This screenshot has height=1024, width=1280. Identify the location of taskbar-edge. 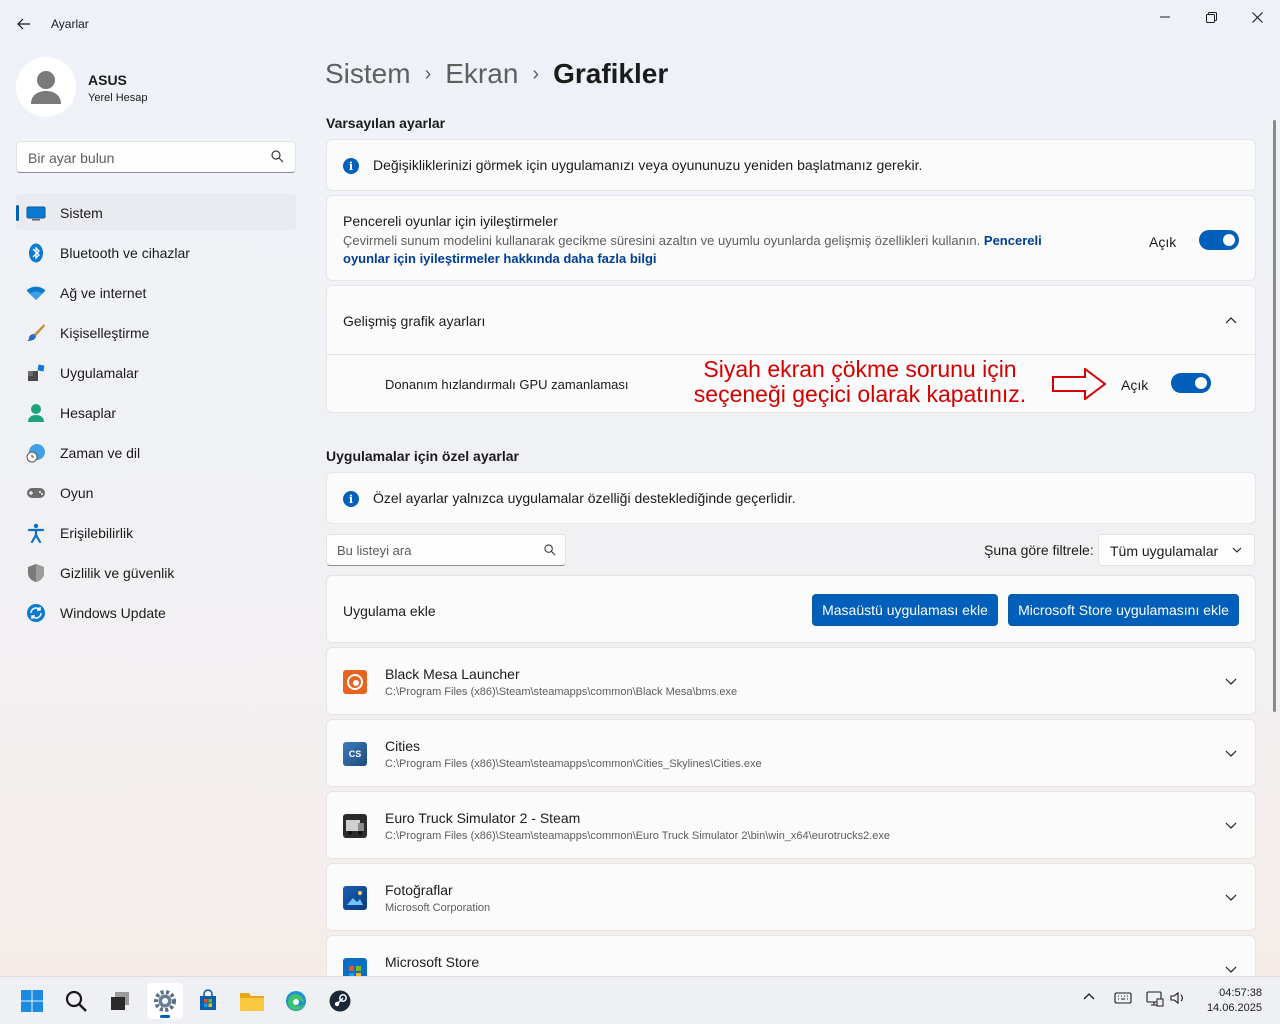
(296, 1001).